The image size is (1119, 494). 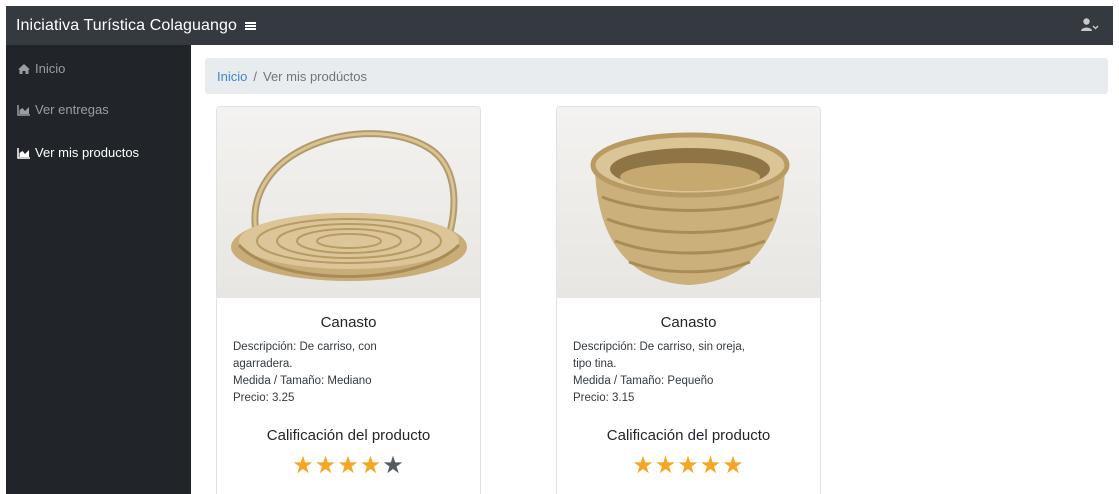 I want to click on product-size: Medida / Tamaño: Mediano, so click(x=302, y=381).